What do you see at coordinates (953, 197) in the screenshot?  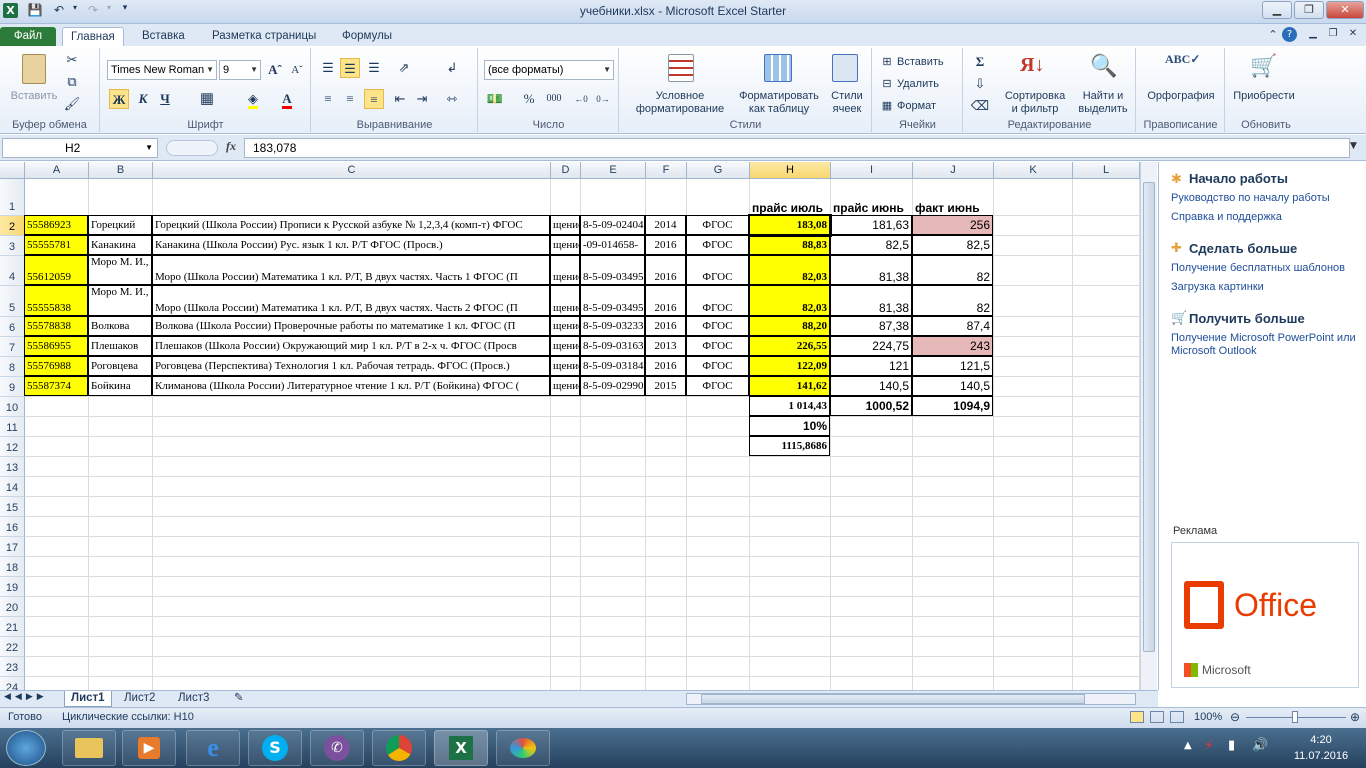 I see `header-j1: факт июнь` at bounding box center [953, 197].